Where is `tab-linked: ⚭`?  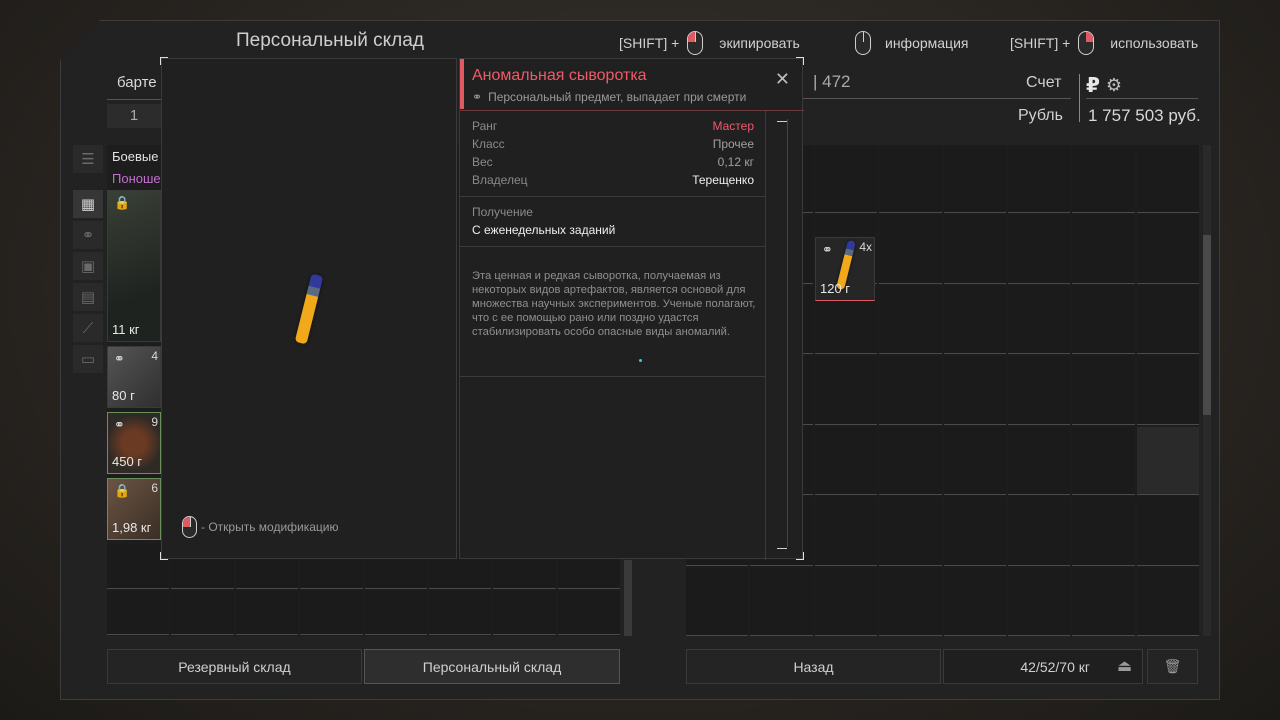 tab-linked: ⚭ is located at coordinates (88, 235).